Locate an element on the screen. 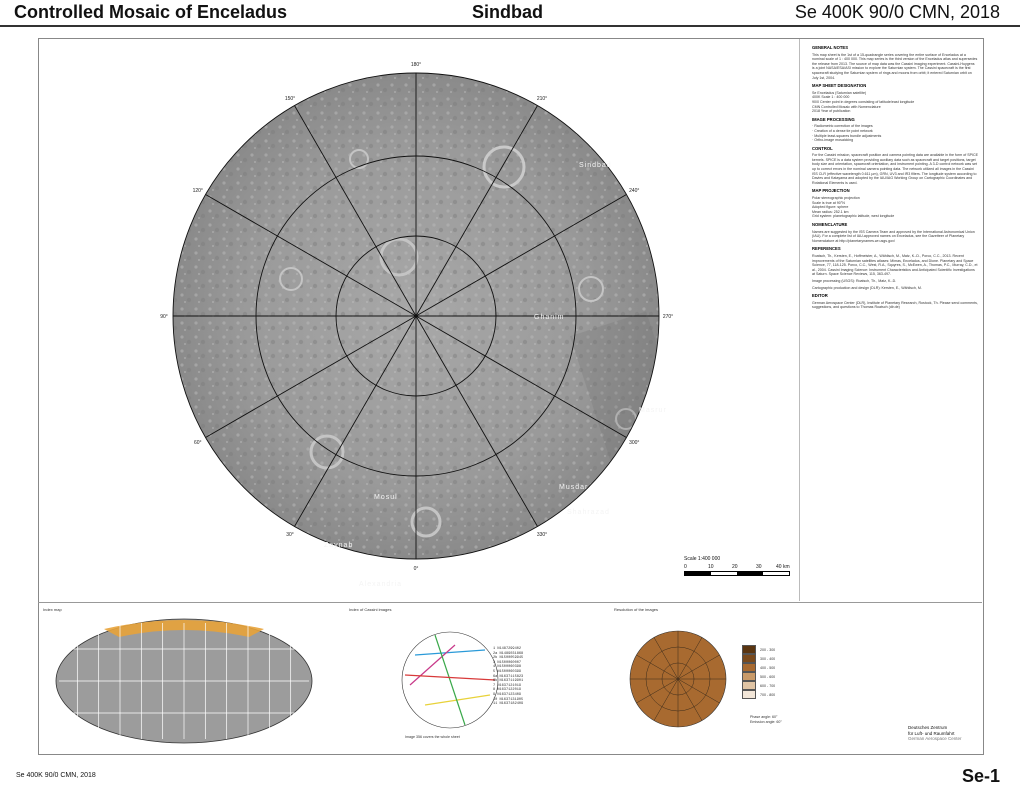 The height and width of the screenshot is (788, 1020). notes-heading: NOMENCLATURE is located at coordinates (830, 224).